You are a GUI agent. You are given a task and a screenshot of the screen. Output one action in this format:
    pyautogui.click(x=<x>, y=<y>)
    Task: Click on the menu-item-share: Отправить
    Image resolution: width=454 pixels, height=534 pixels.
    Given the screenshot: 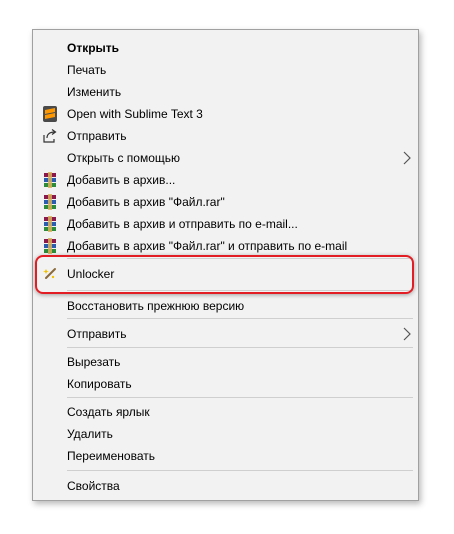 What is the action you would take?
    pyautogui.click(x=225, y=136)
    